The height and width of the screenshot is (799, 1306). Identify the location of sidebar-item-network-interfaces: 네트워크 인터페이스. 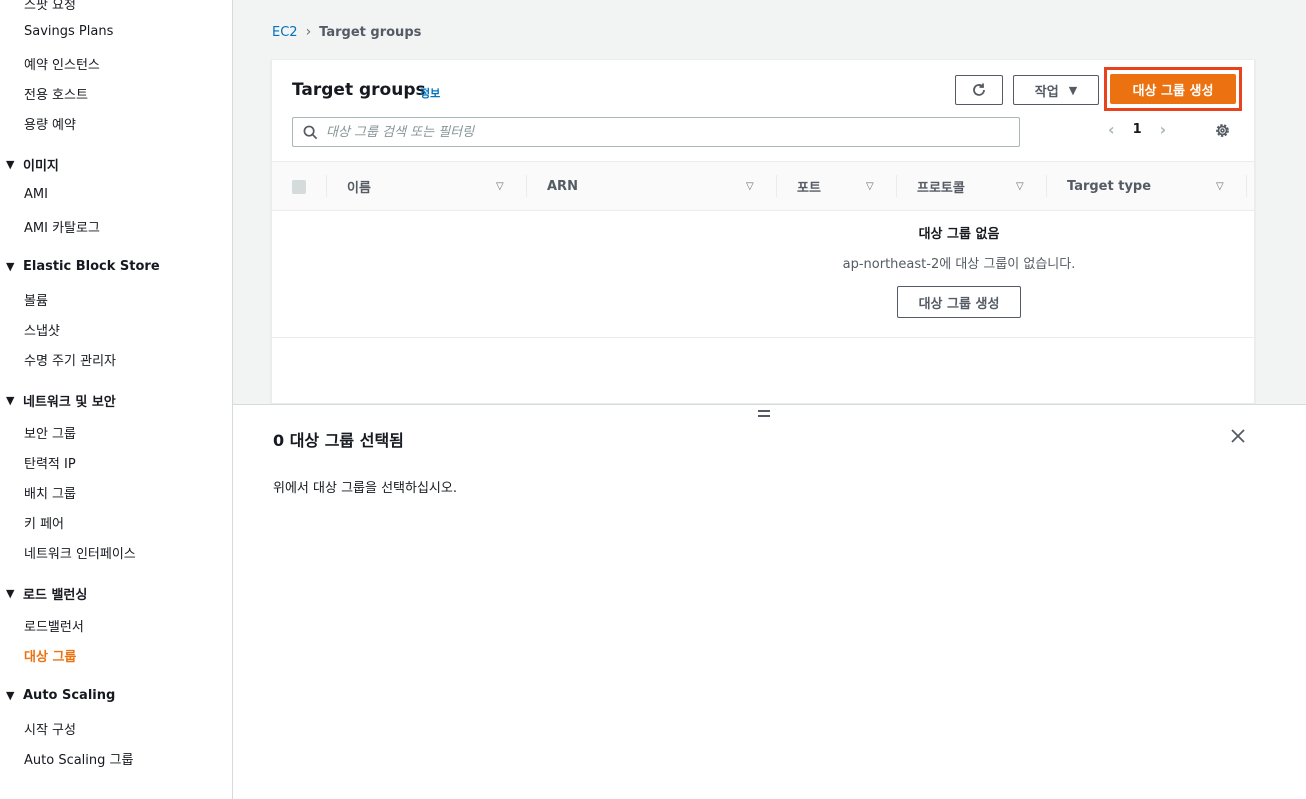
(80, 552).